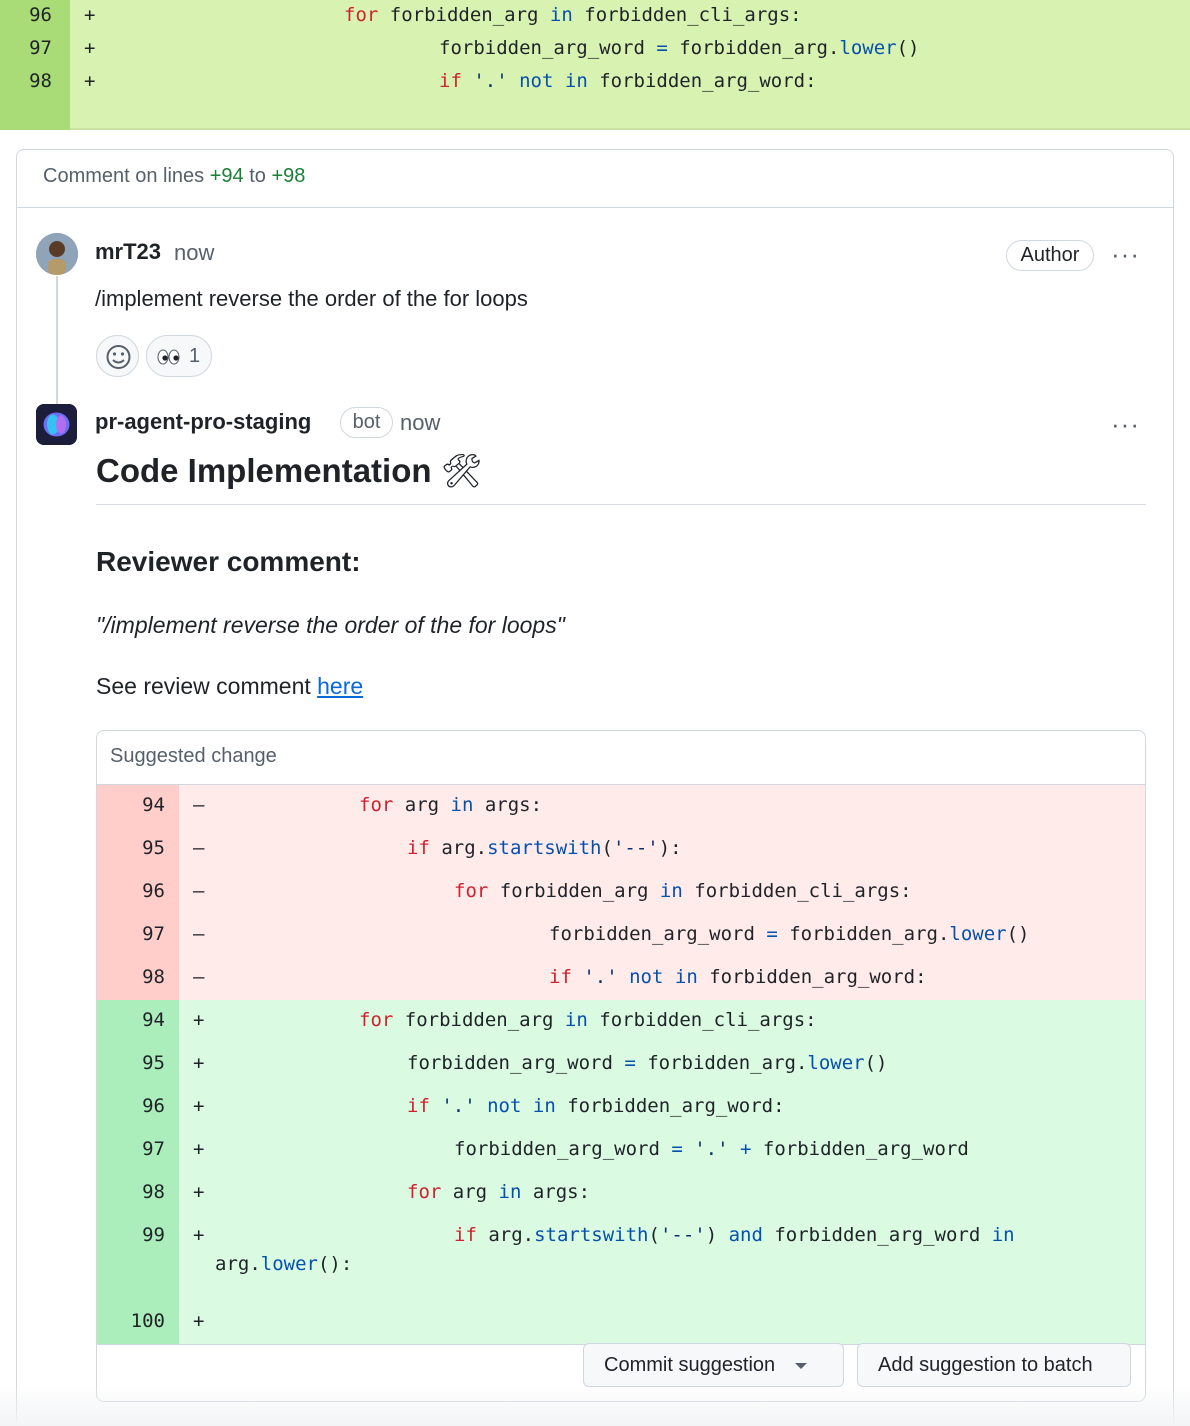  Describe the element at coordinates (168, 357) in the screenshot. I see `eyes-icon` at that location.